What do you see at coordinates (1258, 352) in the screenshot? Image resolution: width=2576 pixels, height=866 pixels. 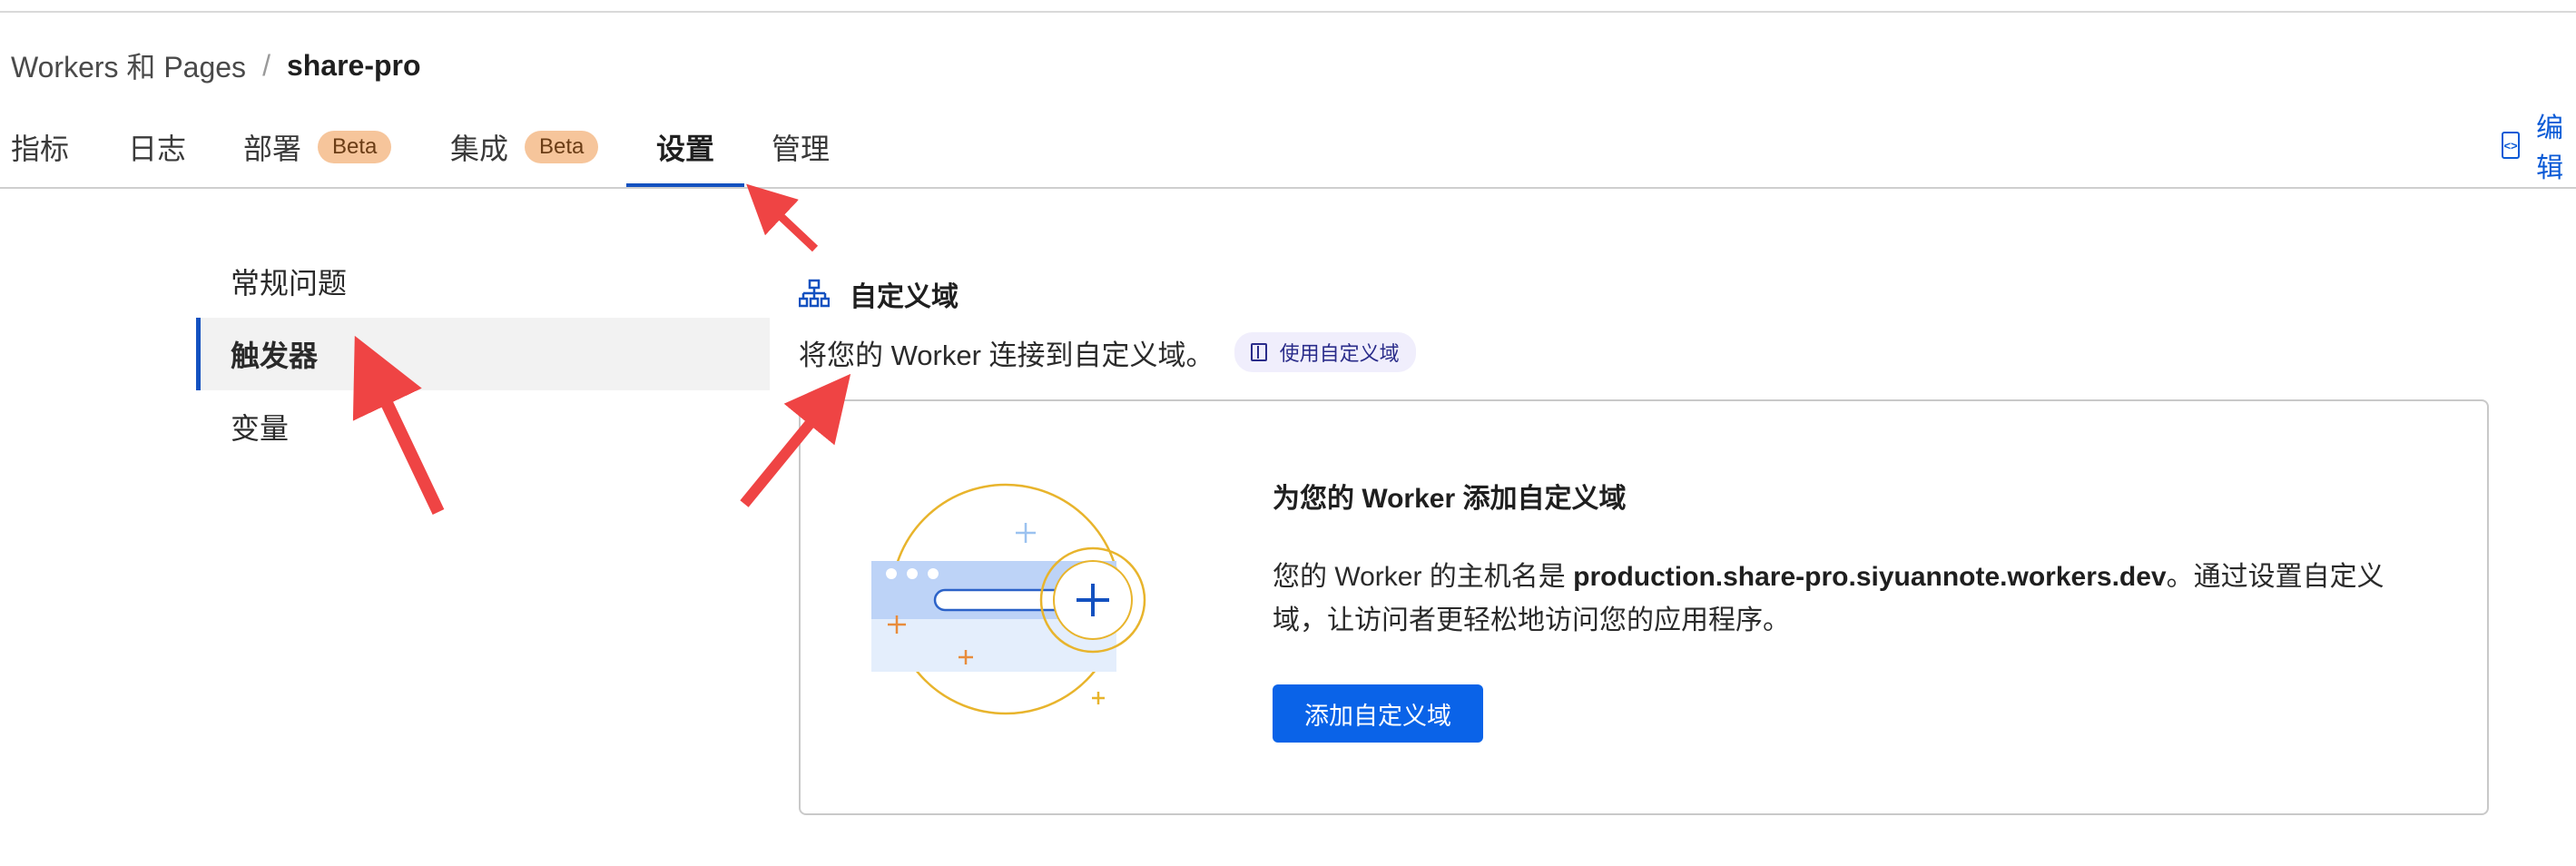 I see `book-icon` at bounding box center [1258, 352].